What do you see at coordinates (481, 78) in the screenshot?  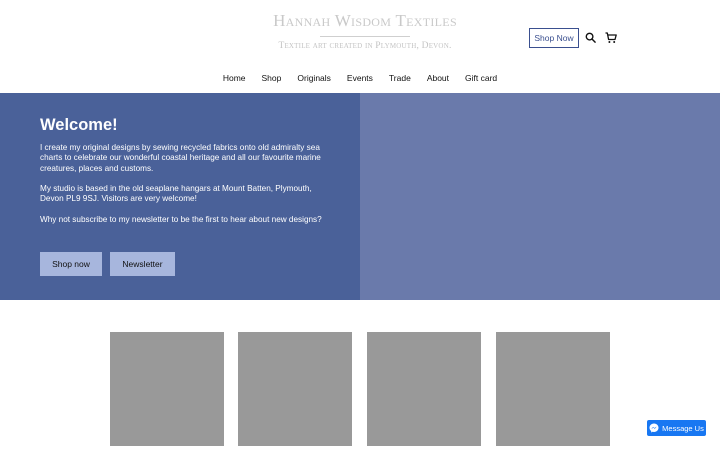 I see `nav-item-gift-card: Gift card` at bounding box center [481, 78].